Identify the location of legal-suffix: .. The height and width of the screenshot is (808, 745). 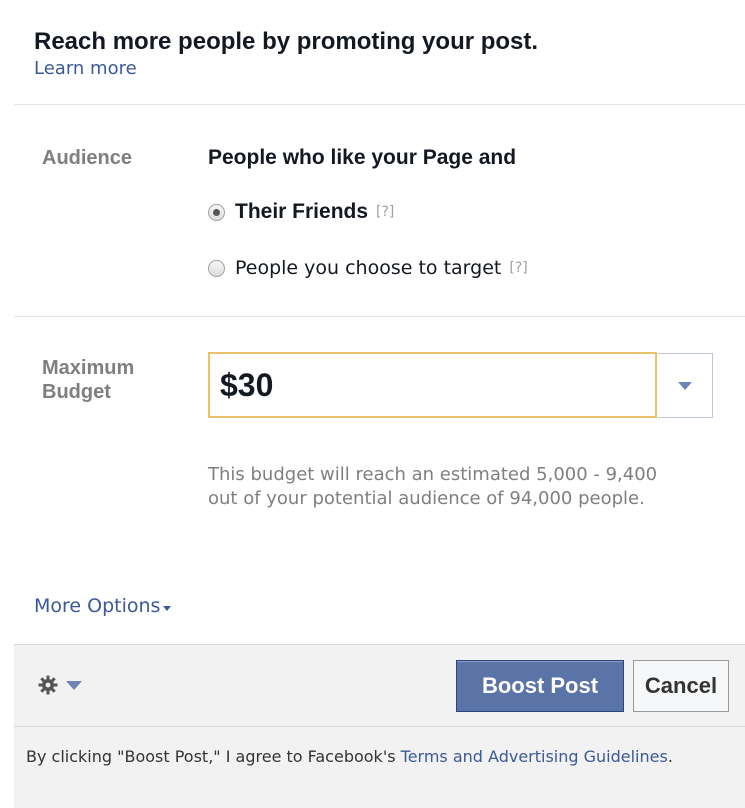
(670, 756).